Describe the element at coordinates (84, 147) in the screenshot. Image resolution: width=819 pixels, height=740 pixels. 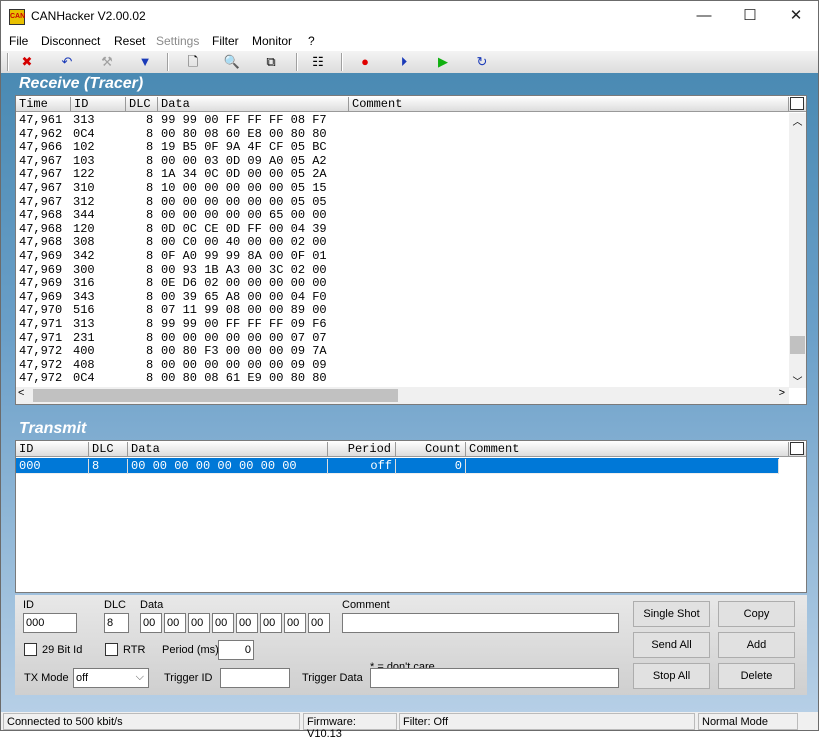
I see `cell-id: 102` at that location.